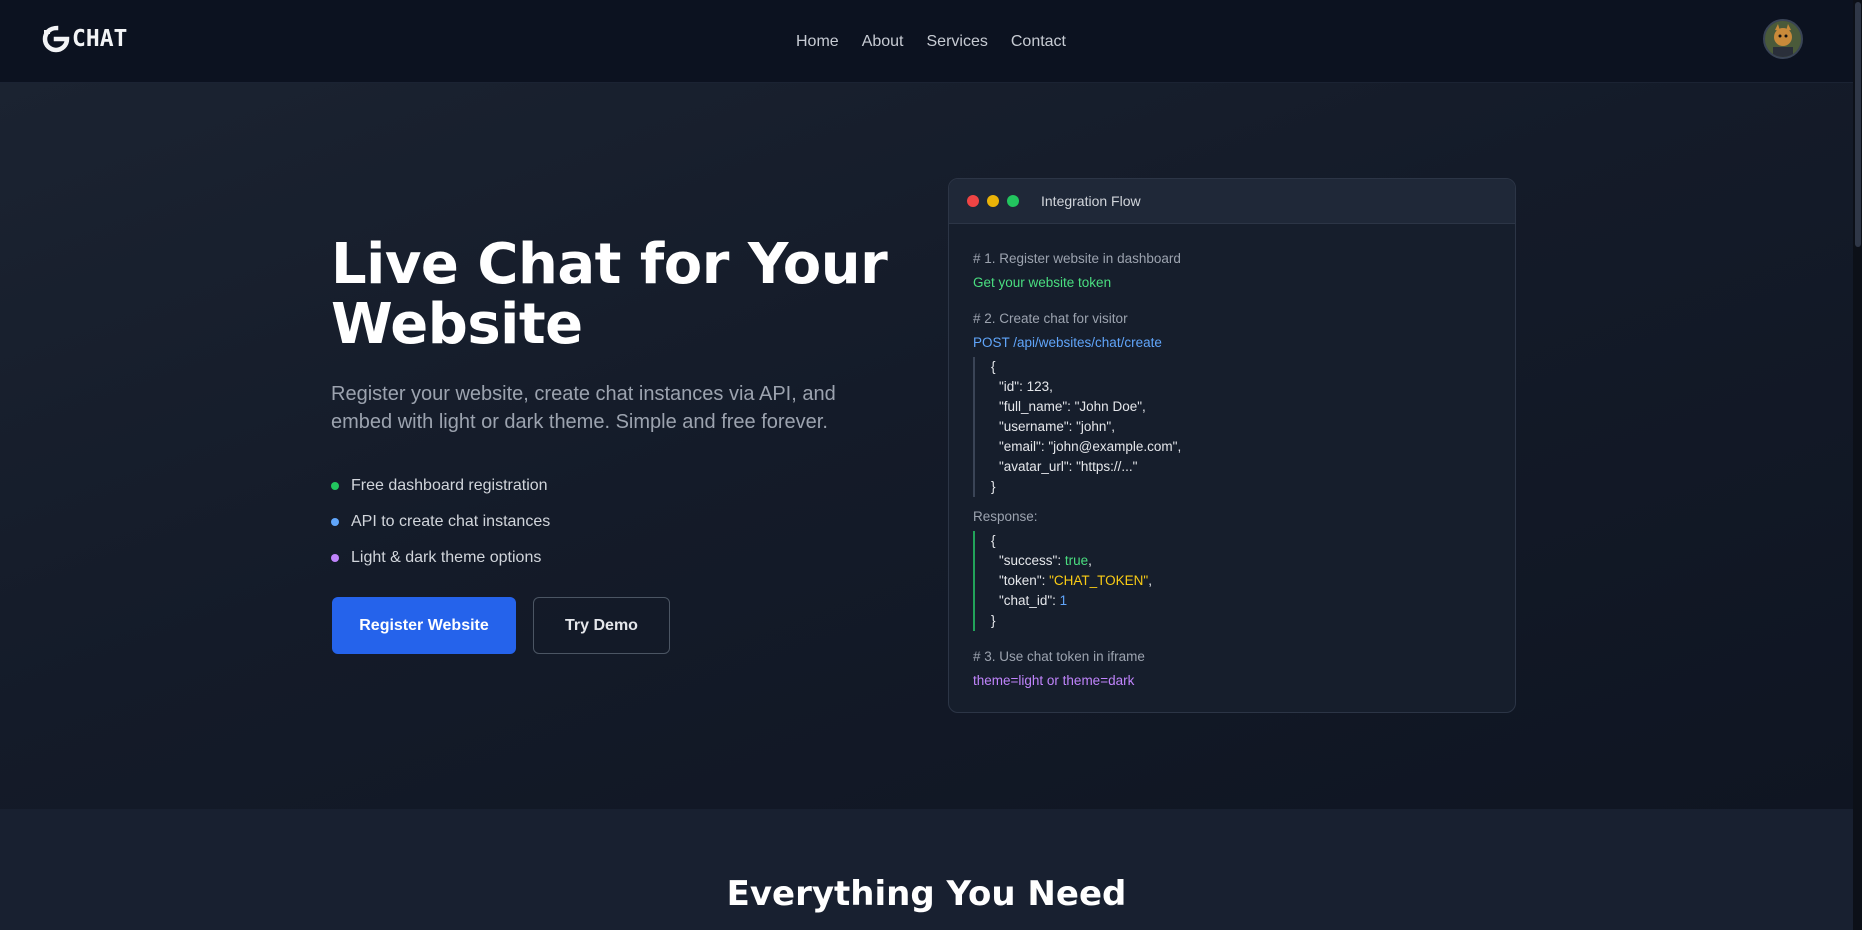 This screenshot has height=930, width=1862. I want to click on brand-name: CHAT, so click(100, 39).